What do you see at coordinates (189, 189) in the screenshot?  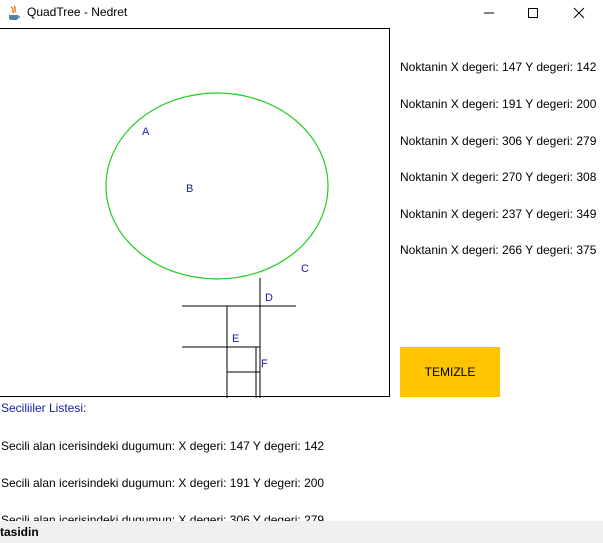 I see `point-label-b: B` at bounding box center [189, 189].